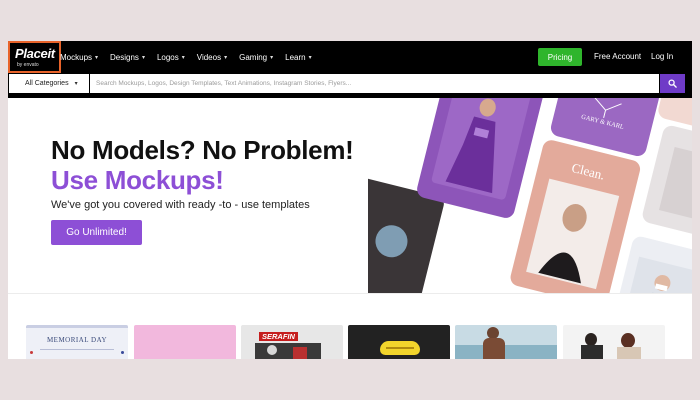  I want to click on template-thumbnail-lips, so click(399, 342).